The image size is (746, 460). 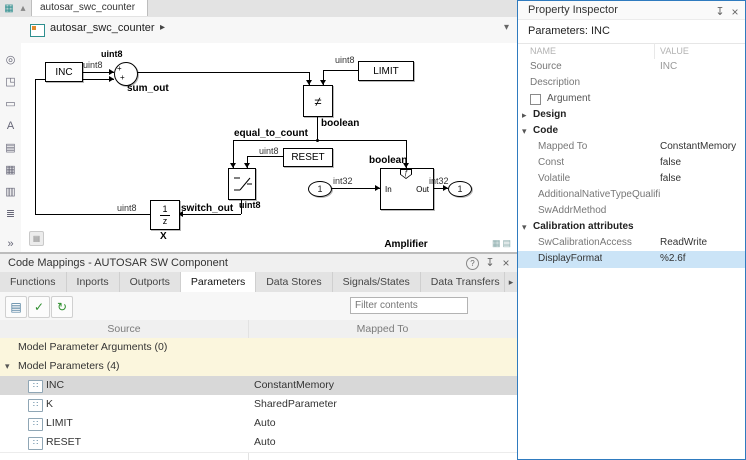 I want to click on block-switch, so click(x=242, y=184).